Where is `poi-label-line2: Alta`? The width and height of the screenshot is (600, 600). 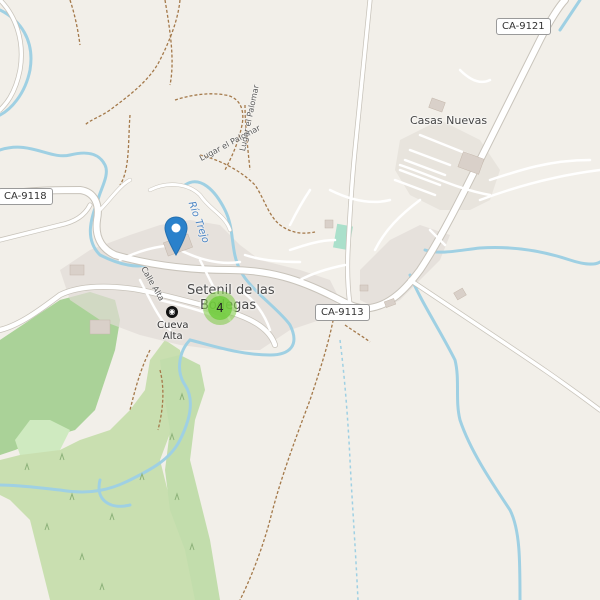 poi-label-line2: Alta is located at coordinates (172, 336).